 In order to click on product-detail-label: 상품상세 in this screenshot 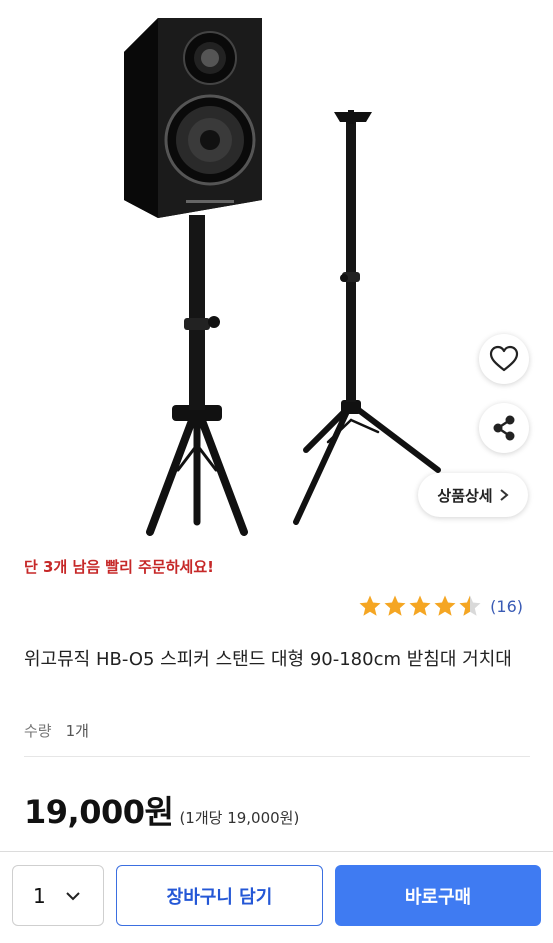, I will do `click(465, 495)`.